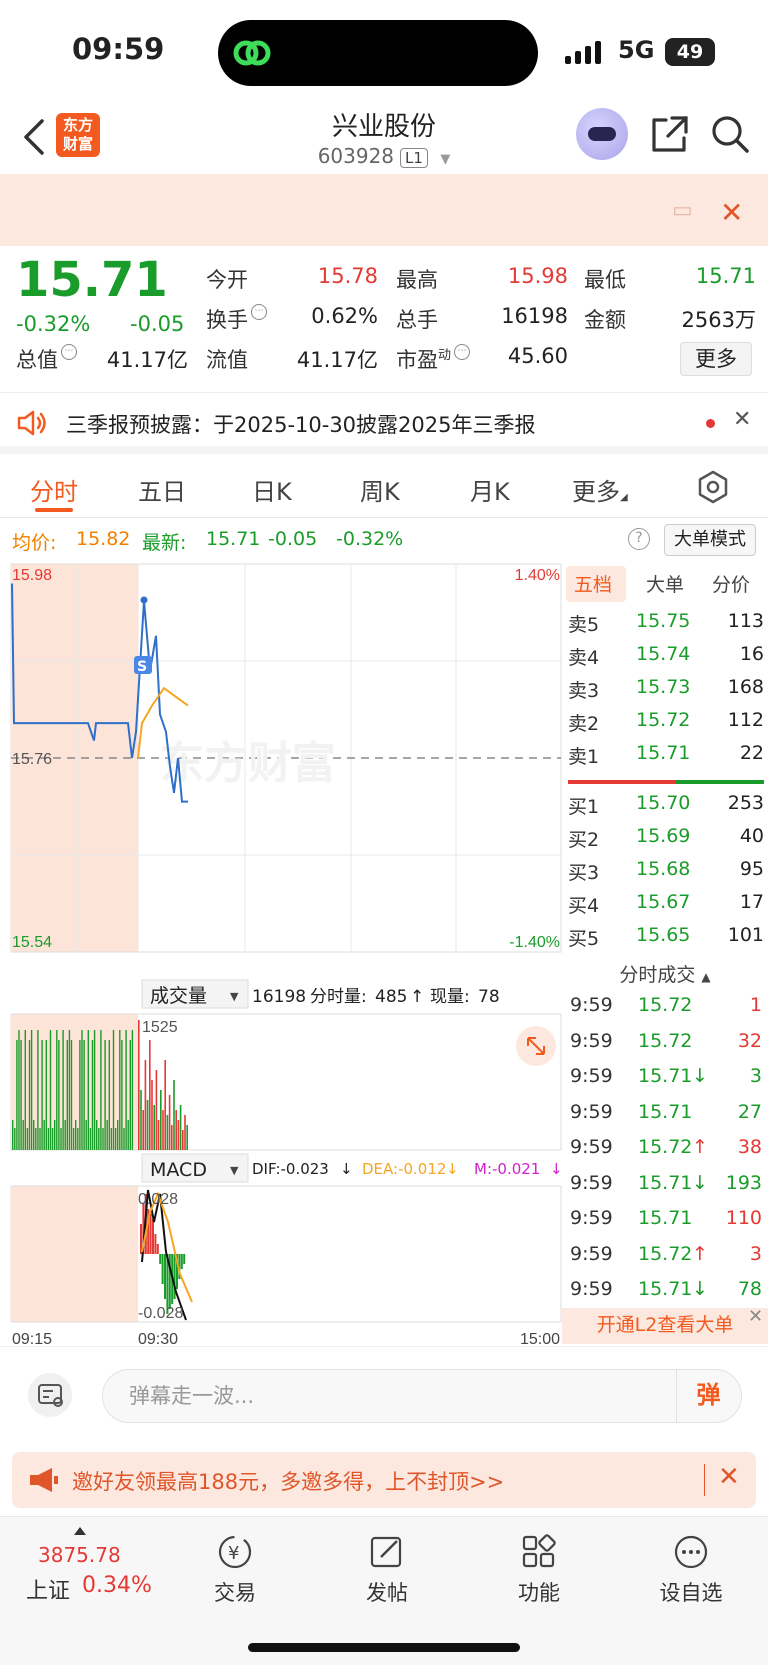 The width and height of the screenshot is (768, 1665). I want to click on tick-row: 9:59 15.71 110, so click(665, 1224).